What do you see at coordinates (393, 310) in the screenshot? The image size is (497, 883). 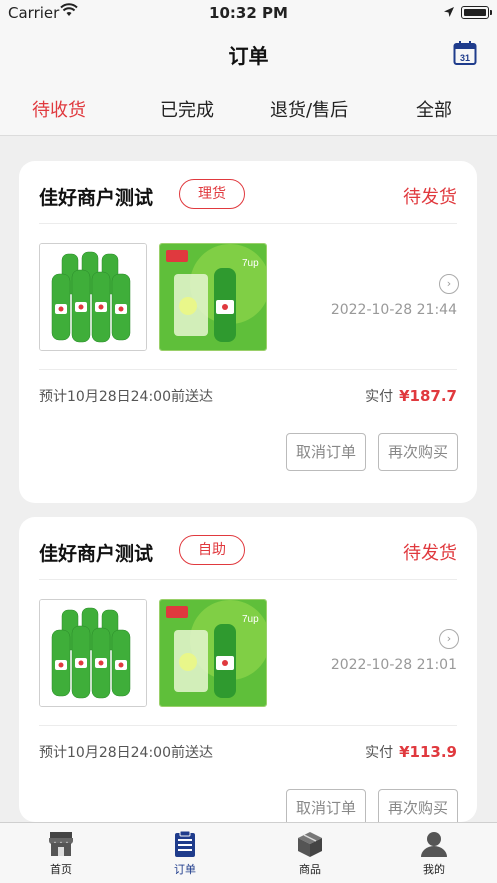 I see `order-datetime: 2022-10-28 21:44` at bounding box center [393, 310].